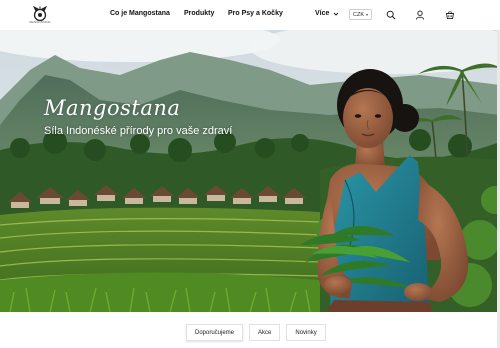 This screenshot has height=348, width=500. What do you see at coordinates (336, 14) in the screenshot?
I see `chevron-down-icon` at bounding box center [336, 14].